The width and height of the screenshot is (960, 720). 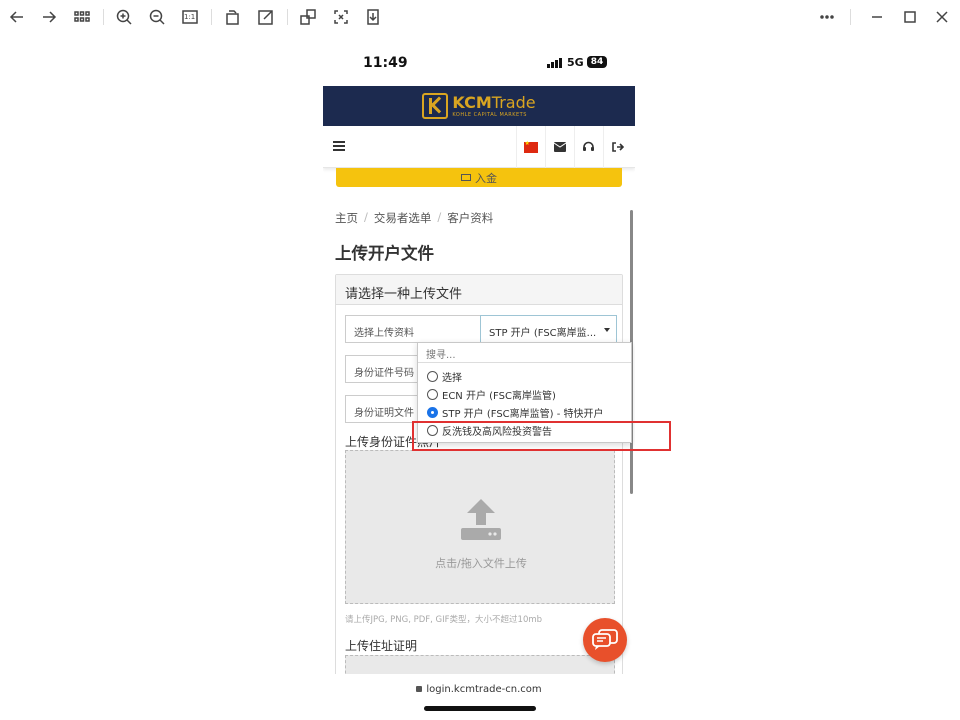 What do you see at coordinates (444, 620) in the screenshot?
I see `upload-hint: 请上传JPG, PNG, PDF, GIF类型，大小不超过10mb` at bounding box center [444, 620].